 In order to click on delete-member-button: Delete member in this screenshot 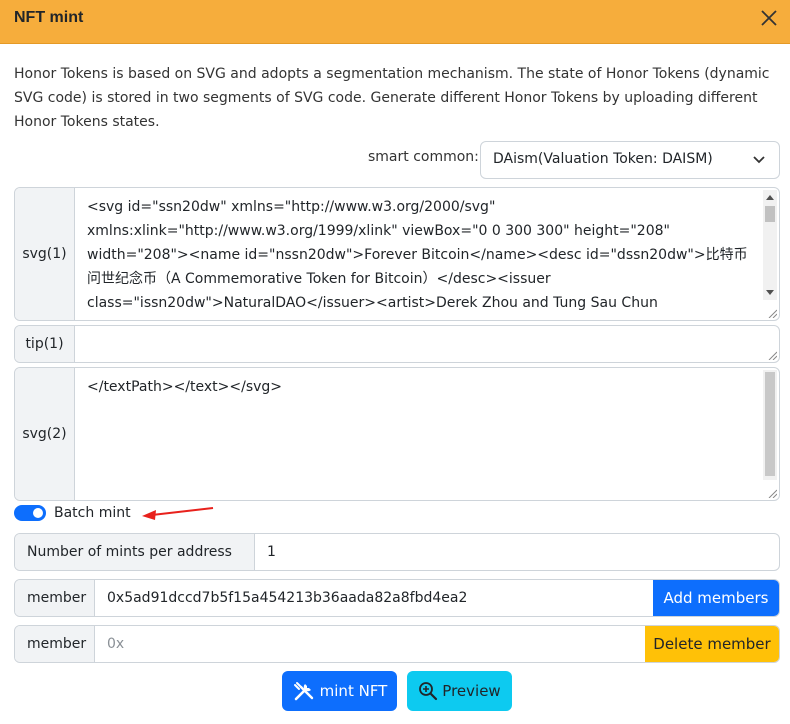, I will do `click(712, 644)`.